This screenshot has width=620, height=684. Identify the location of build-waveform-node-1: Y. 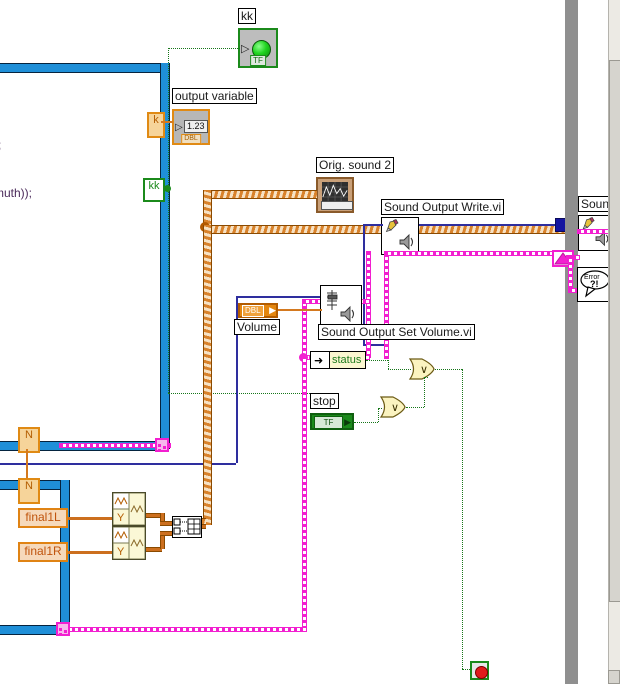
(129, 509).